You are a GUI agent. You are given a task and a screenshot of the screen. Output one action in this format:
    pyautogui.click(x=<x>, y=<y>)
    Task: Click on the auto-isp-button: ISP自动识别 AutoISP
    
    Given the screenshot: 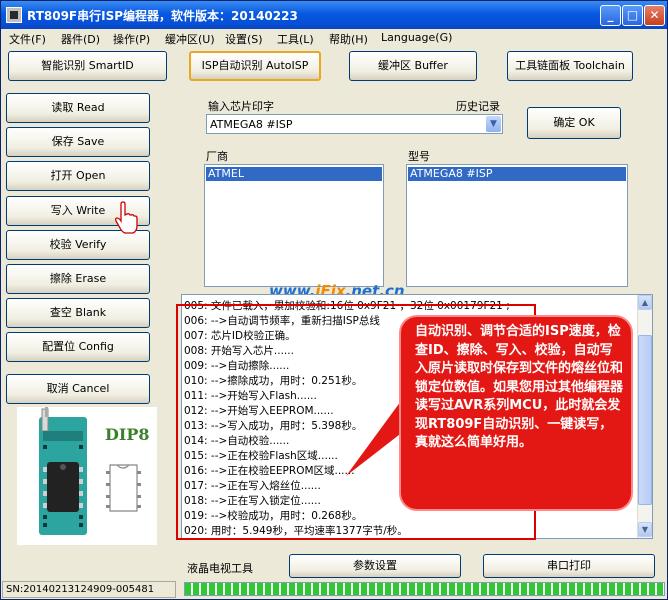 What is the action you would take?
    pyautogui.click(x=255, y=66)
    